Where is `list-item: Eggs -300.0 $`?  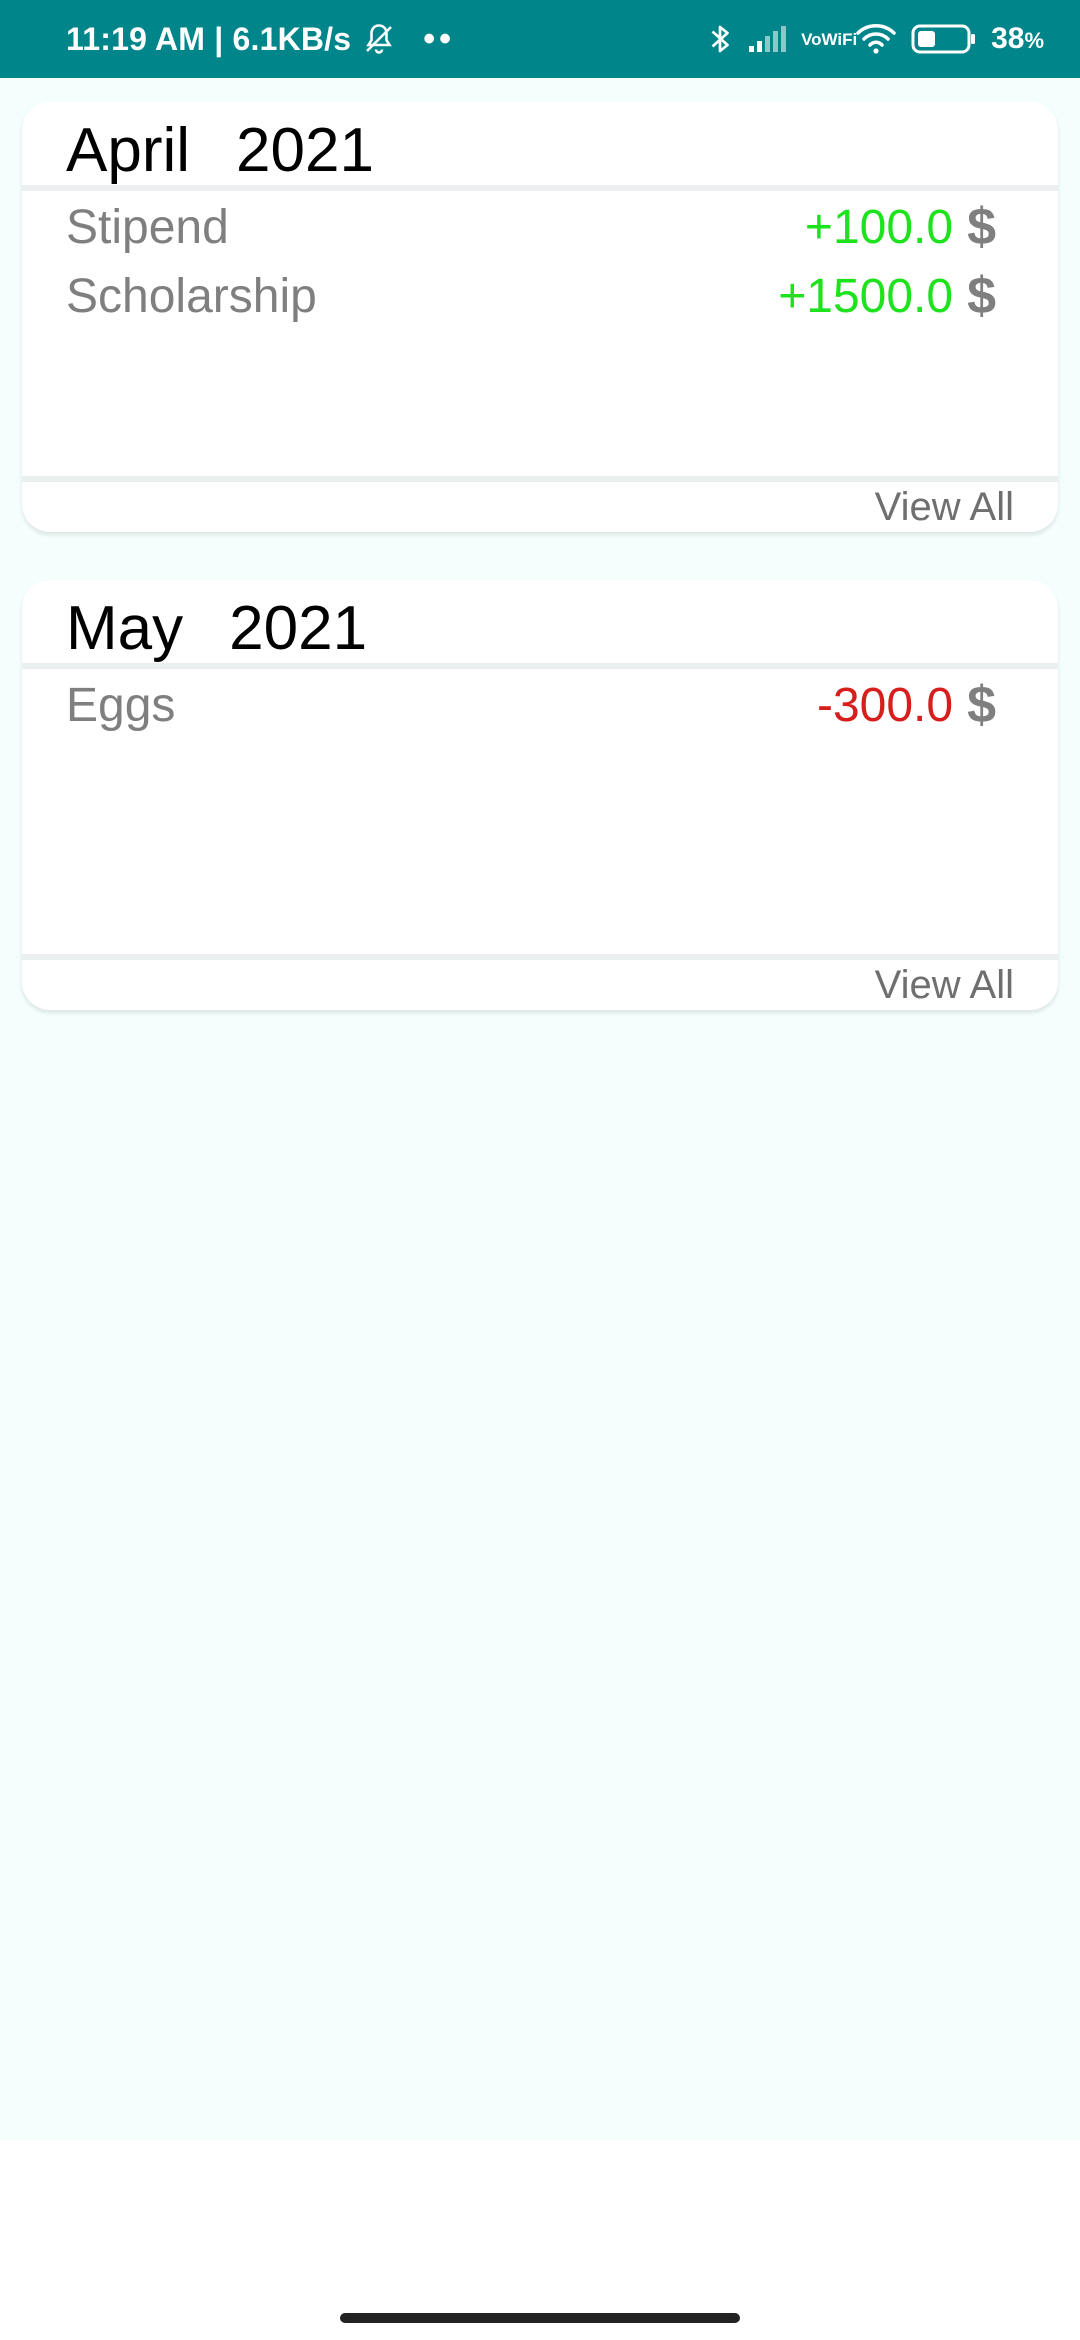 list-item: Eggs -300.0 $ is located at coordinates (531, 705).